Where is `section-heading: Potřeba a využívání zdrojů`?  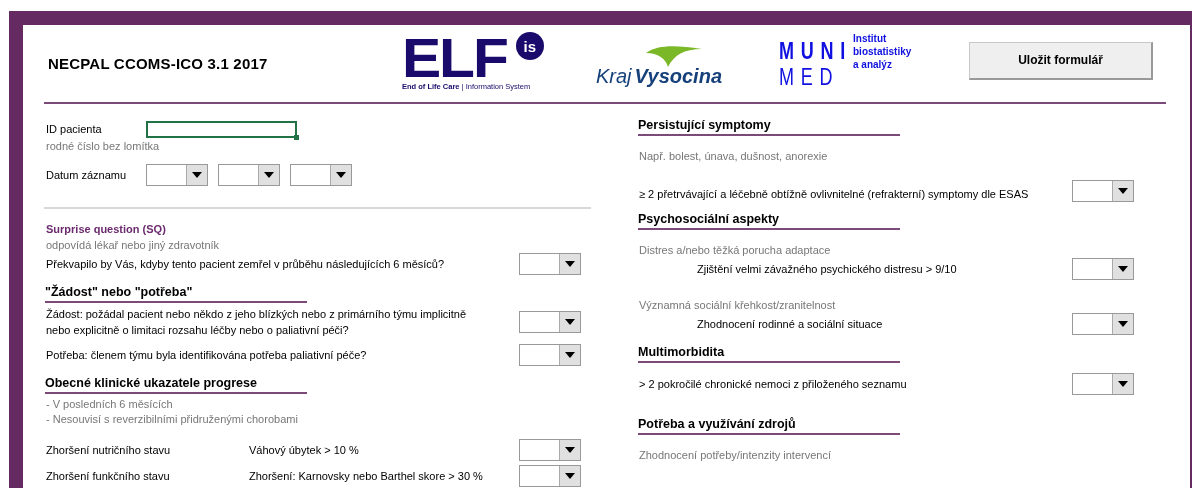
section-heading: Potřeba a využívání zdrojů is located at coordinates (769, 426).